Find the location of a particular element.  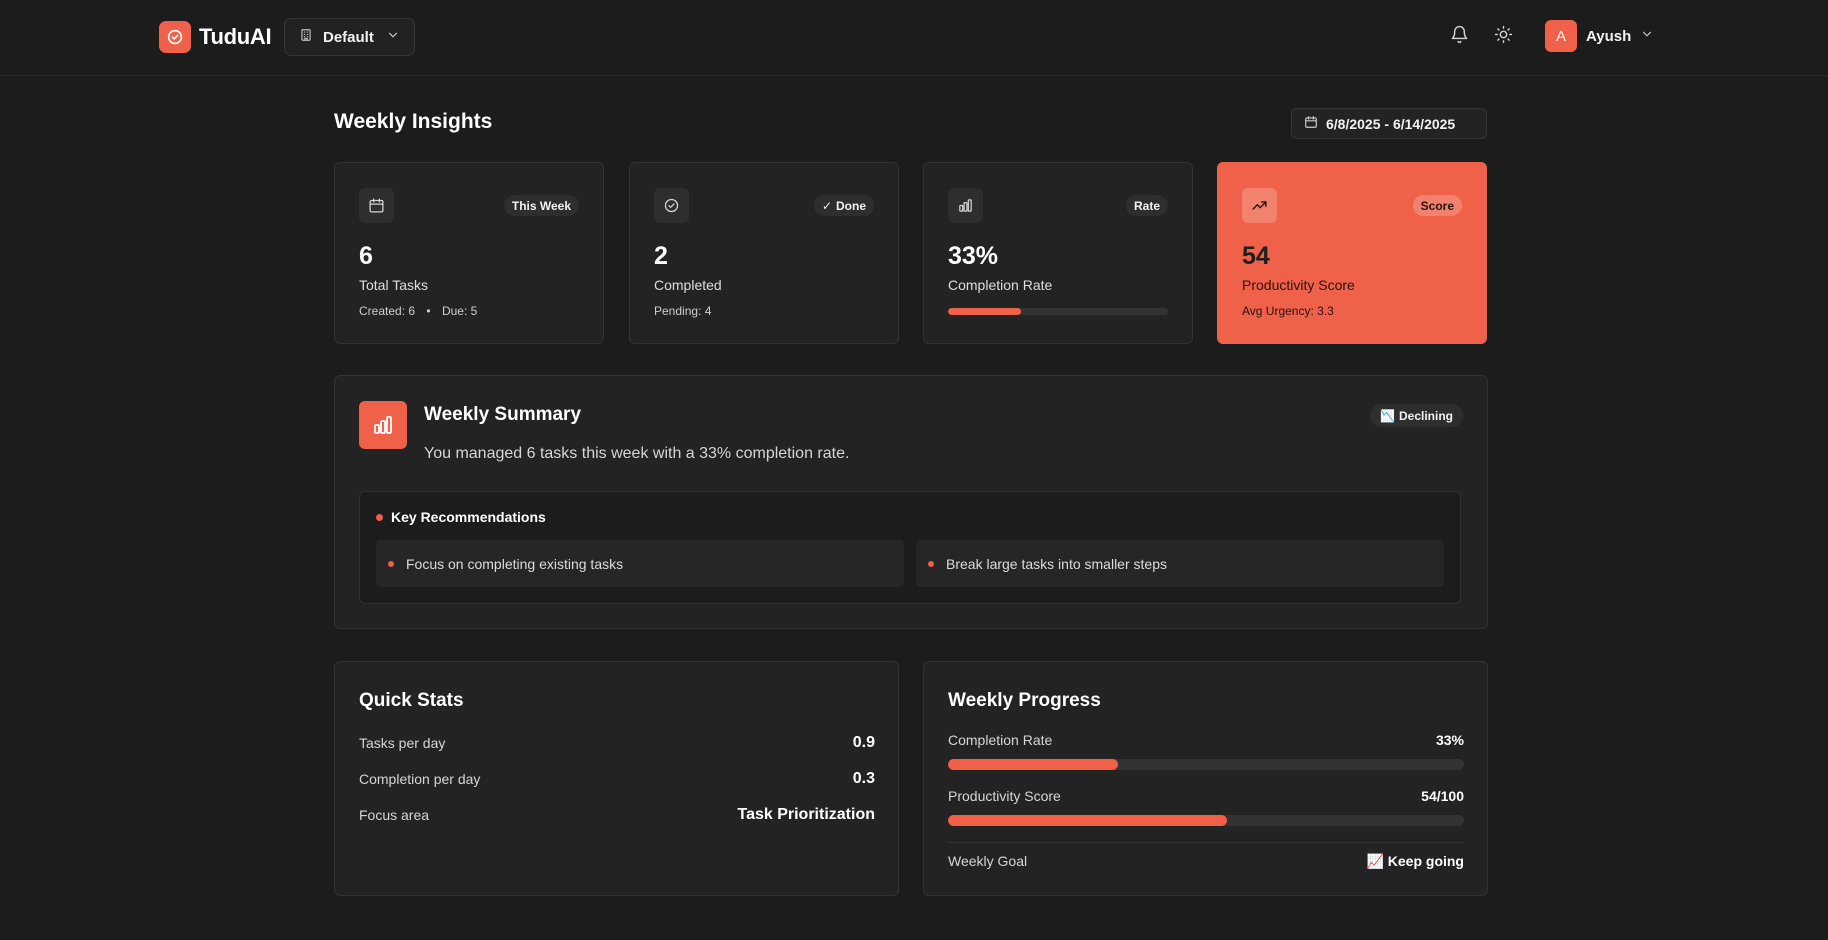

stat-value: 0.9 is located at coordinates (863, 742).